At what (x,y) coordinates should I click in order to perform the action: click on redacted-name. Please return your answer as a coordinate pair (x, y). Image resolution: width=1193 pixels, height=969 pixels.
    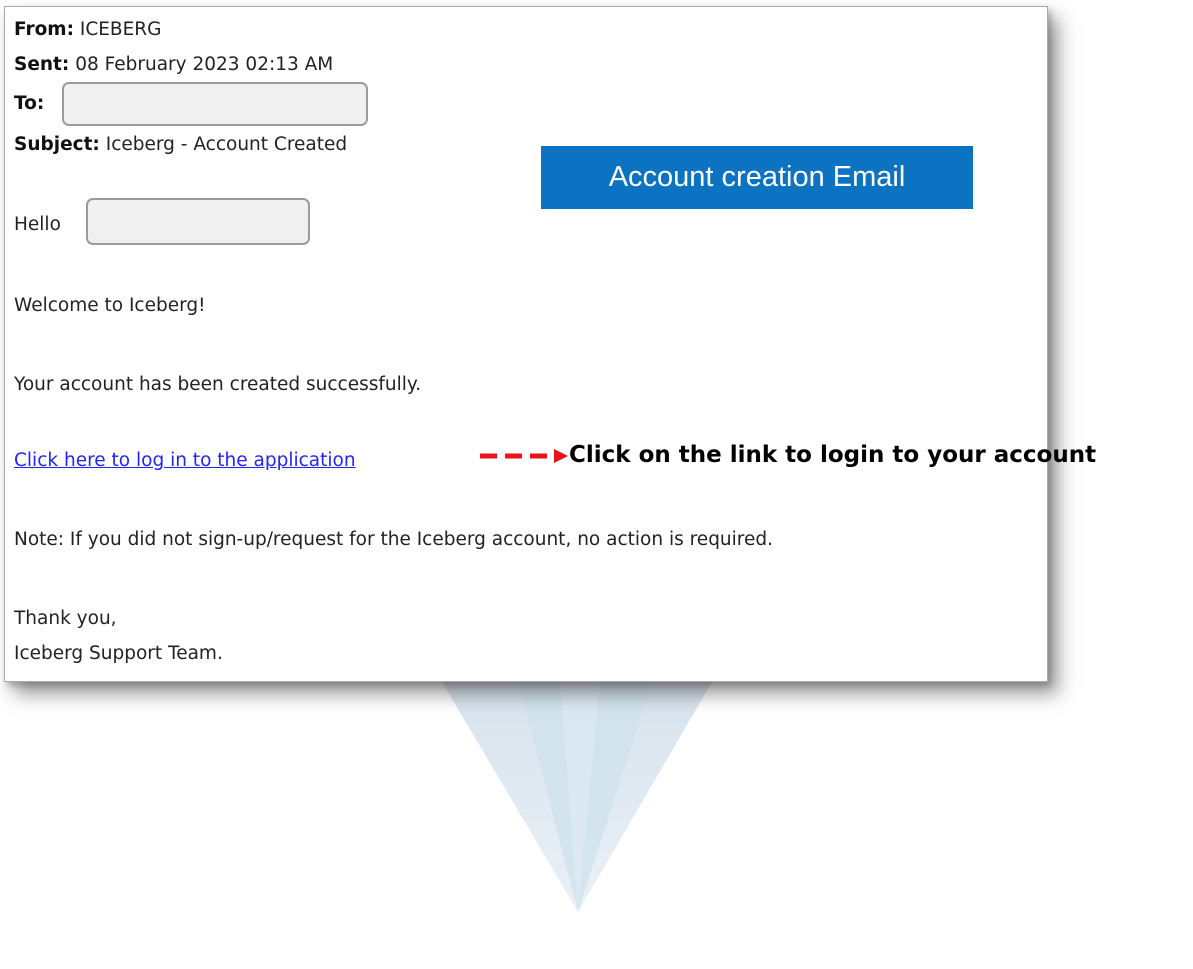
    Looking at the image, I should click on (198, 221).